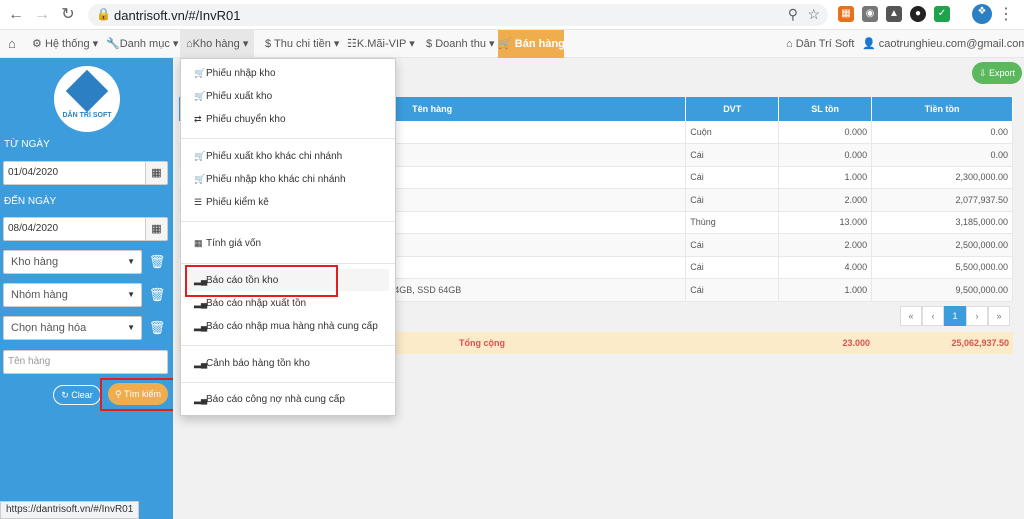  Describe the element at coordinates (460, 44) in the screenshot. I see `nav-doanh-thu: $ Doanh thu ▾` at that location.